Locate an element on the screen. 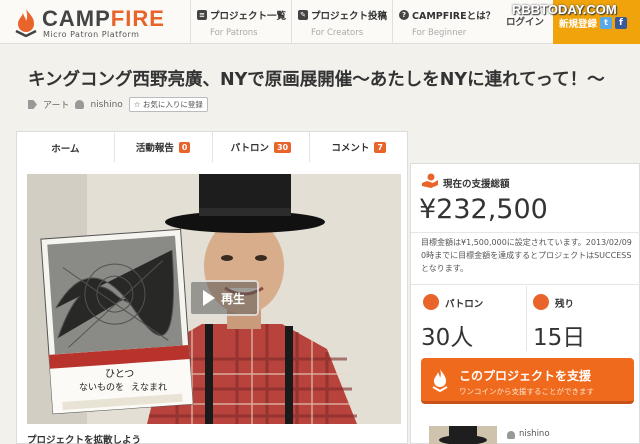 The width and height of the screenshot is (640, 444). remaining-label: 残り is located at coordinates (565, 304).